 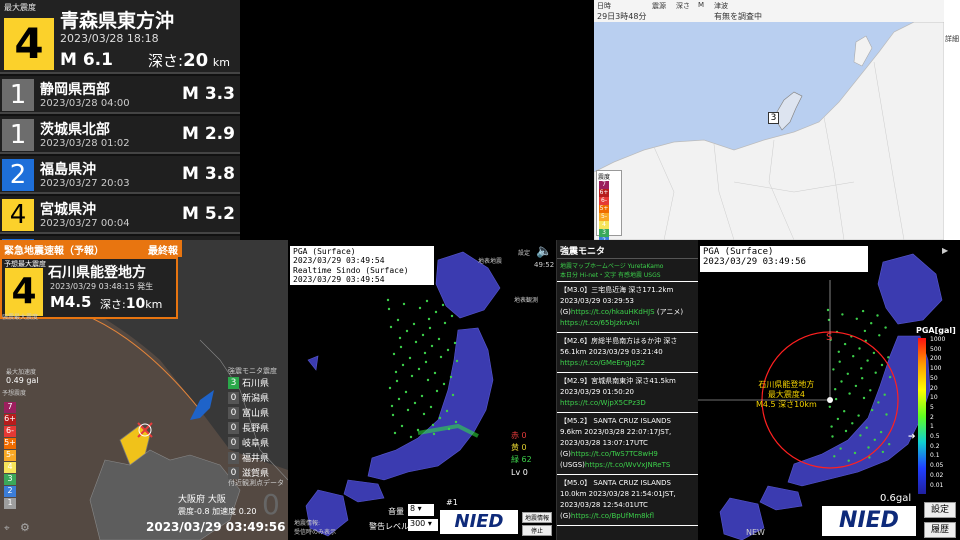 I want to click on scale-item: 5-, so click(x=10, y=455).